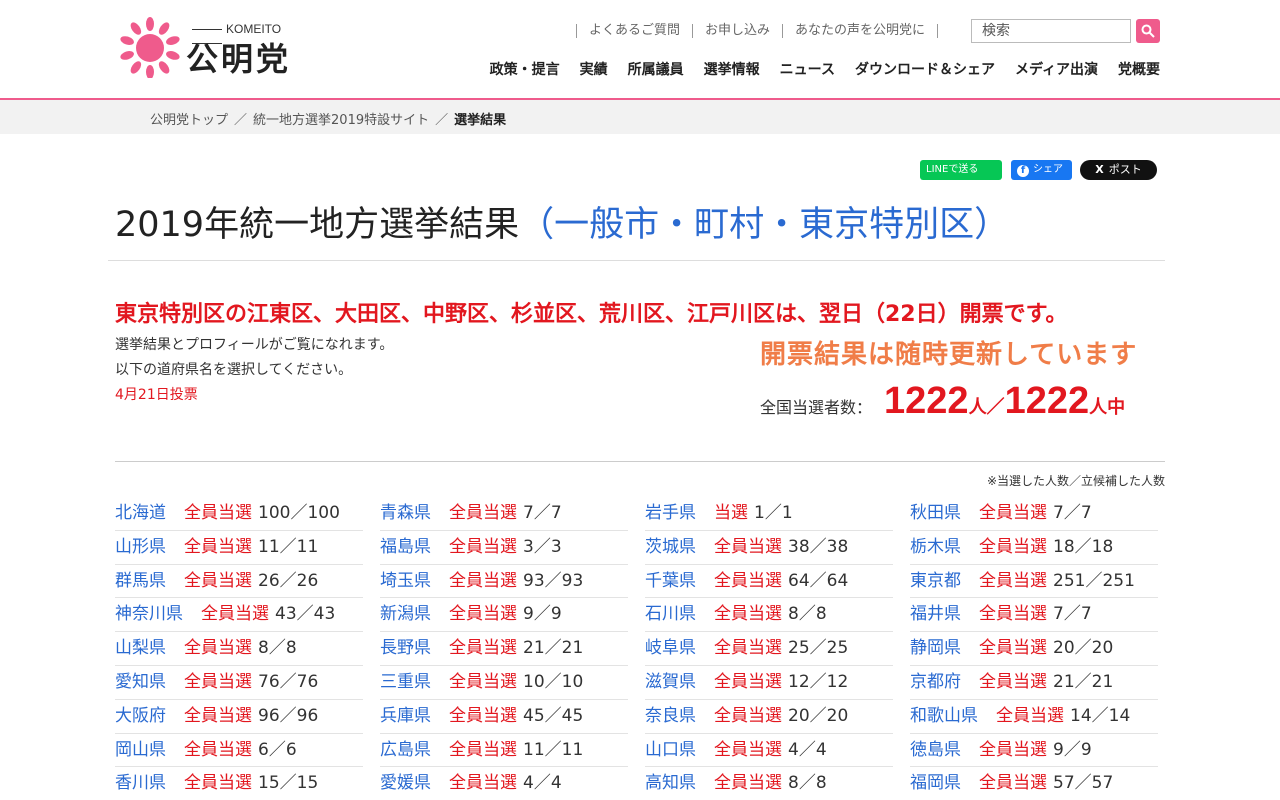 The image size is (1280, 800). Describe the element at coordinates (1034, 683) in the screenshot. I see `prefecture-result-item: 京都府 全員当選 21／21` at that location.